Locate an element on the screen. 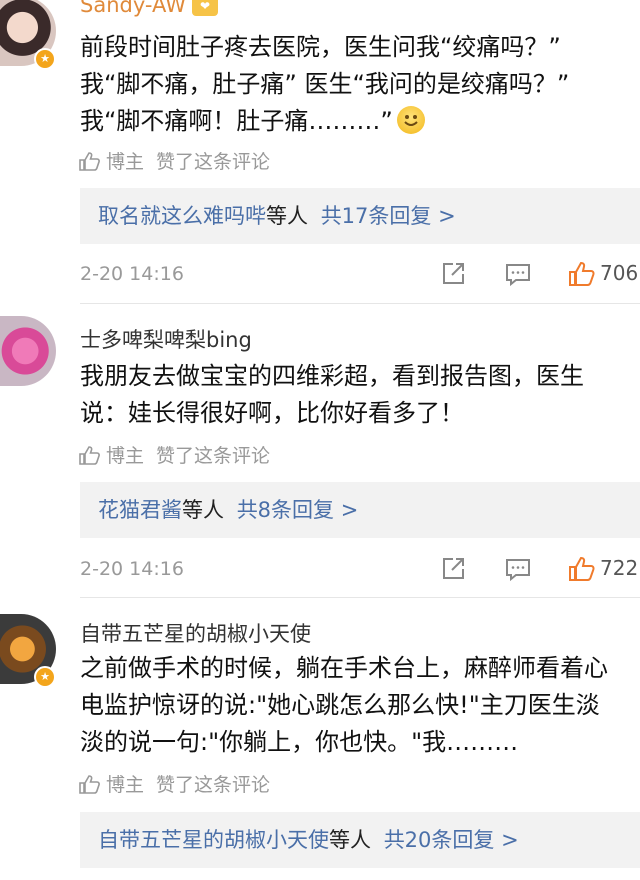 This screenshot has width=640, height=880. comment-text-line: 我“脚不痛啊！肚子痛………” is located at coordinates (236, 121).